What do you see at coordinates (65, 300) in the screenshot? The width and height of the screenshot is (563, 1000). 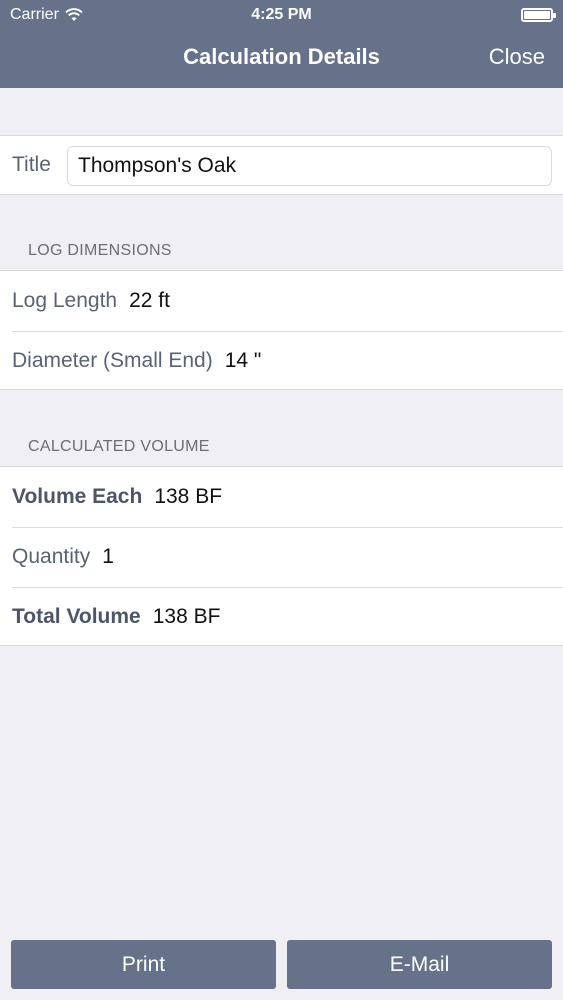 I see `log-length-label: Log Length` at bounding box center [65, 300].